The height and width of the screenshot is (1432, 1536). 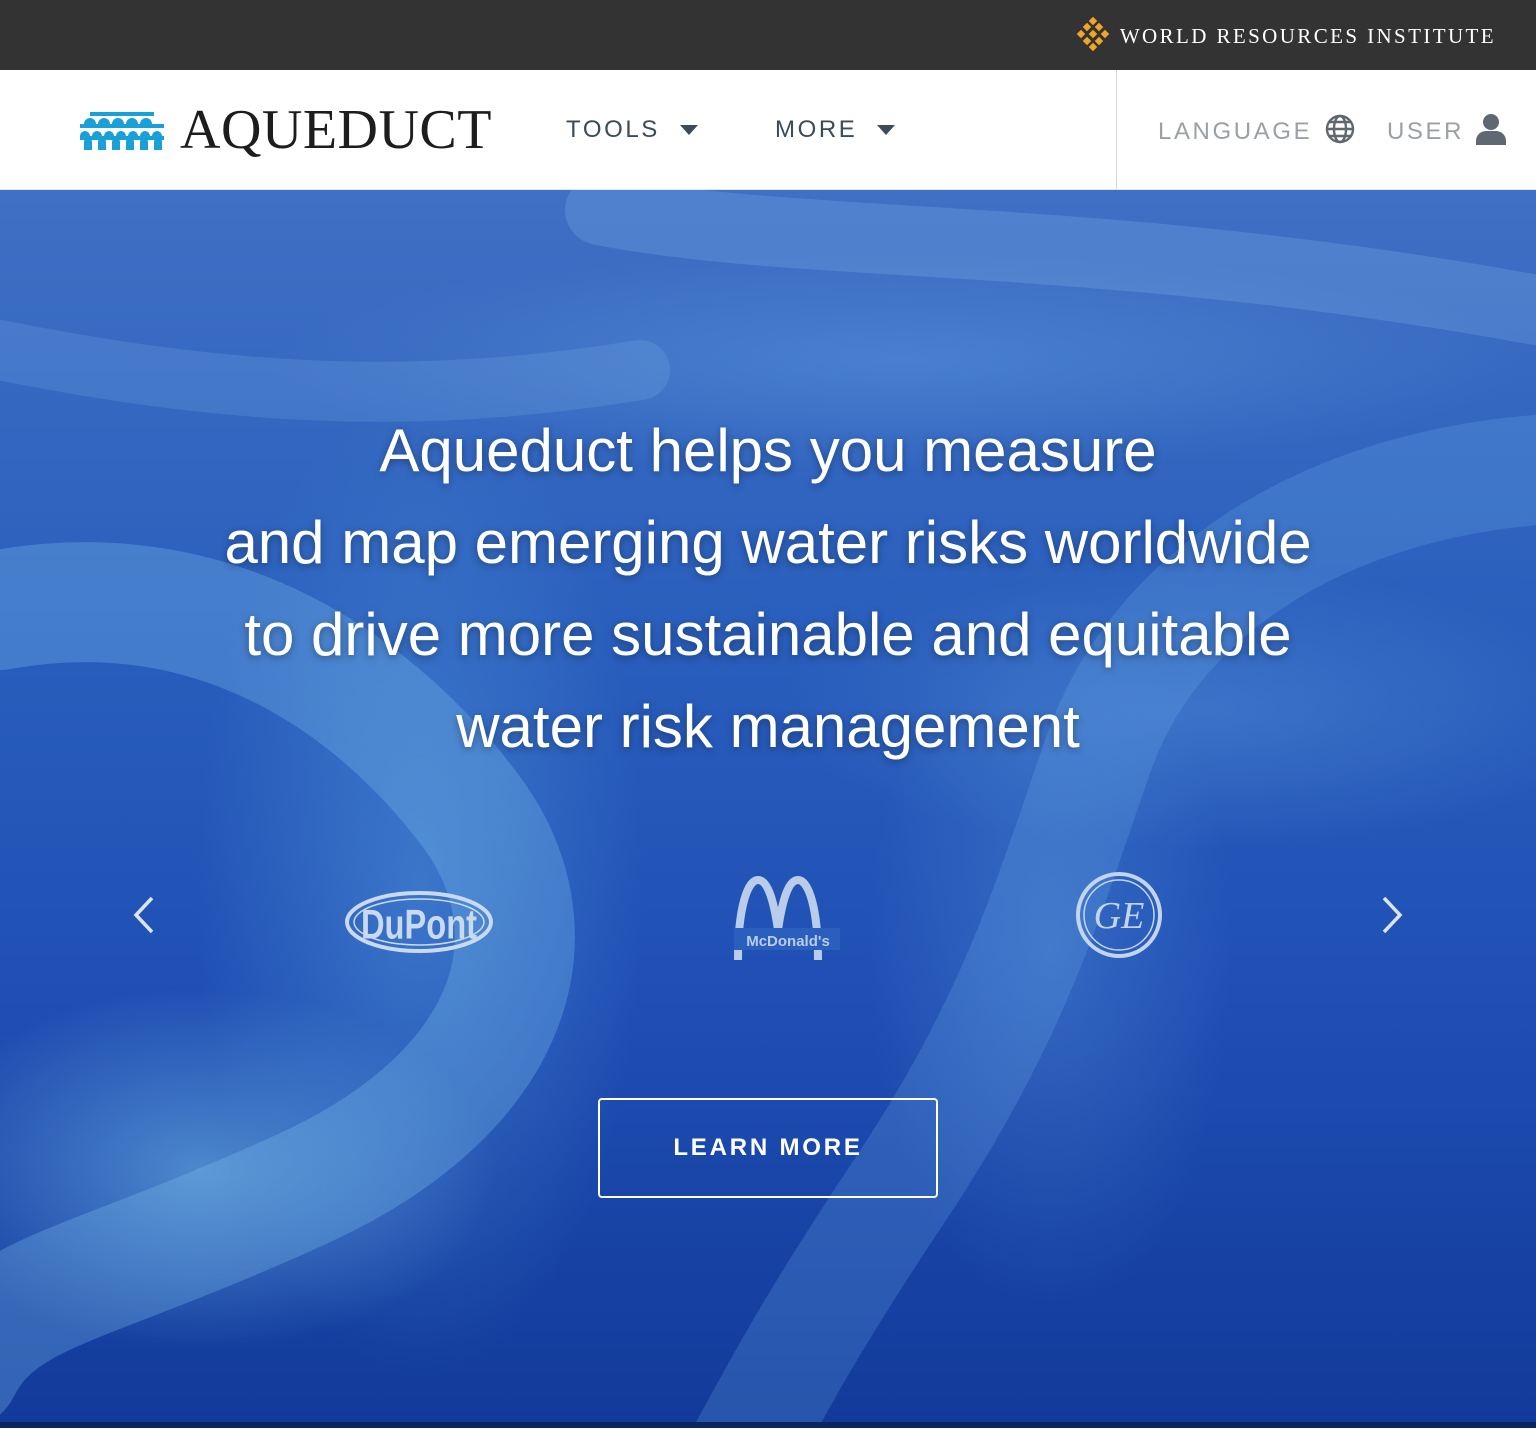 What do you see at coordinates (1116, 130) in the screenshot?
I see `header-divider` at bounding box center [1116, 130].